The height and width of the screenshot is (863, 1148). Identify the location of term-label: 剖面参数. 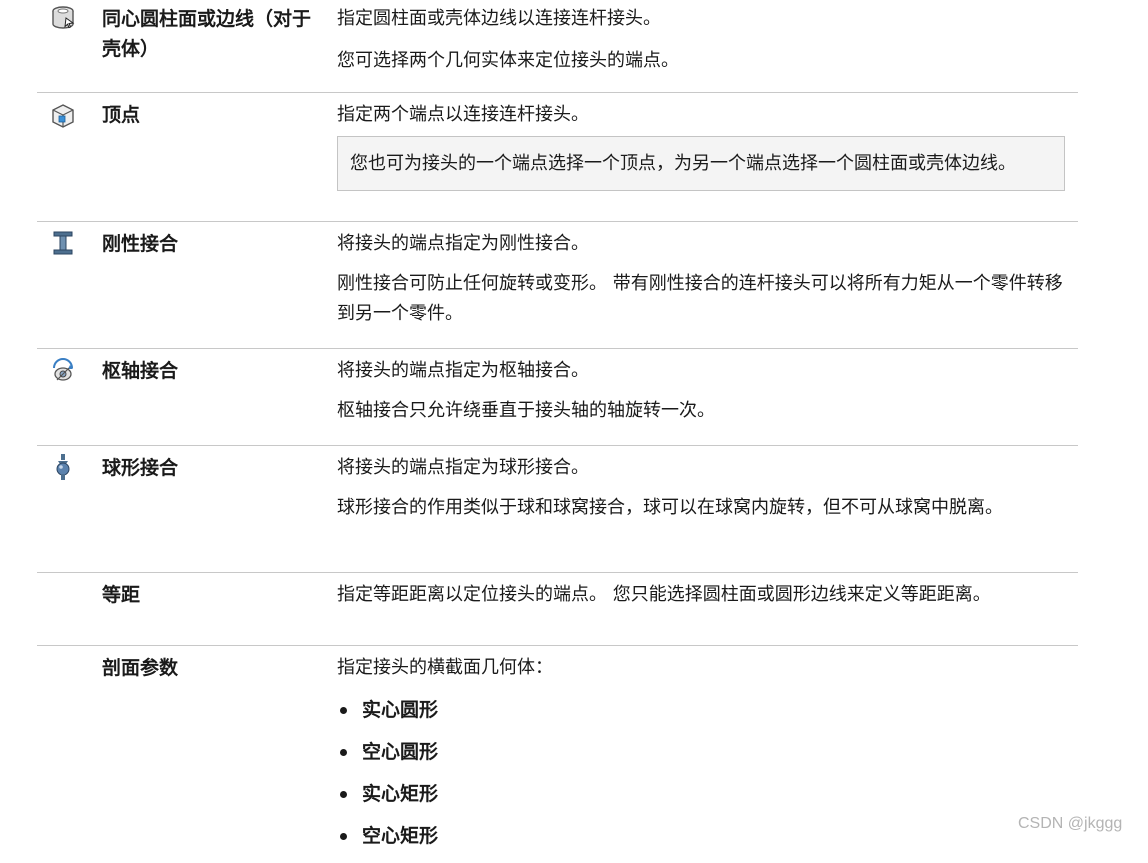
(140, 668).